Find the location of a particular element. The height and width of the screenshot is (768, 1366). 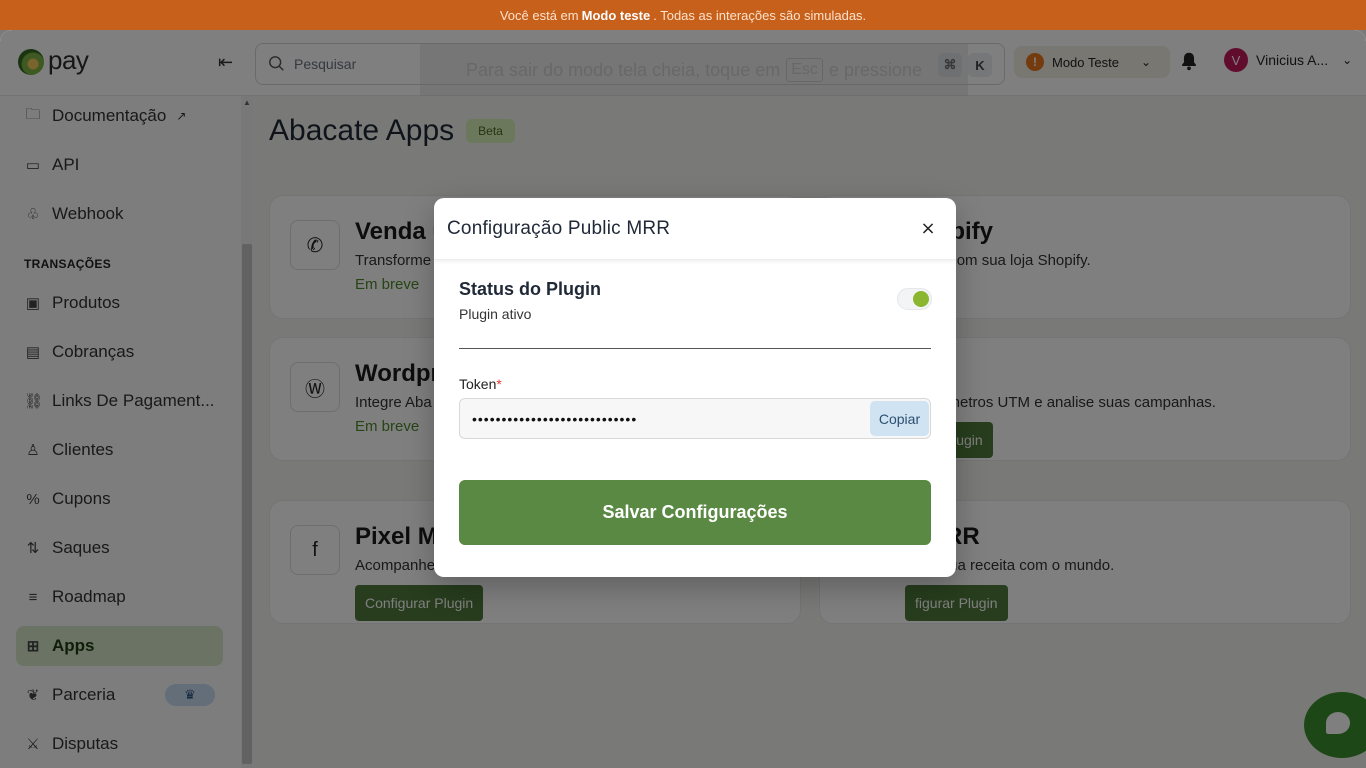

save-settings-button: Salvar Configurações is located at coordinates (695, 512).